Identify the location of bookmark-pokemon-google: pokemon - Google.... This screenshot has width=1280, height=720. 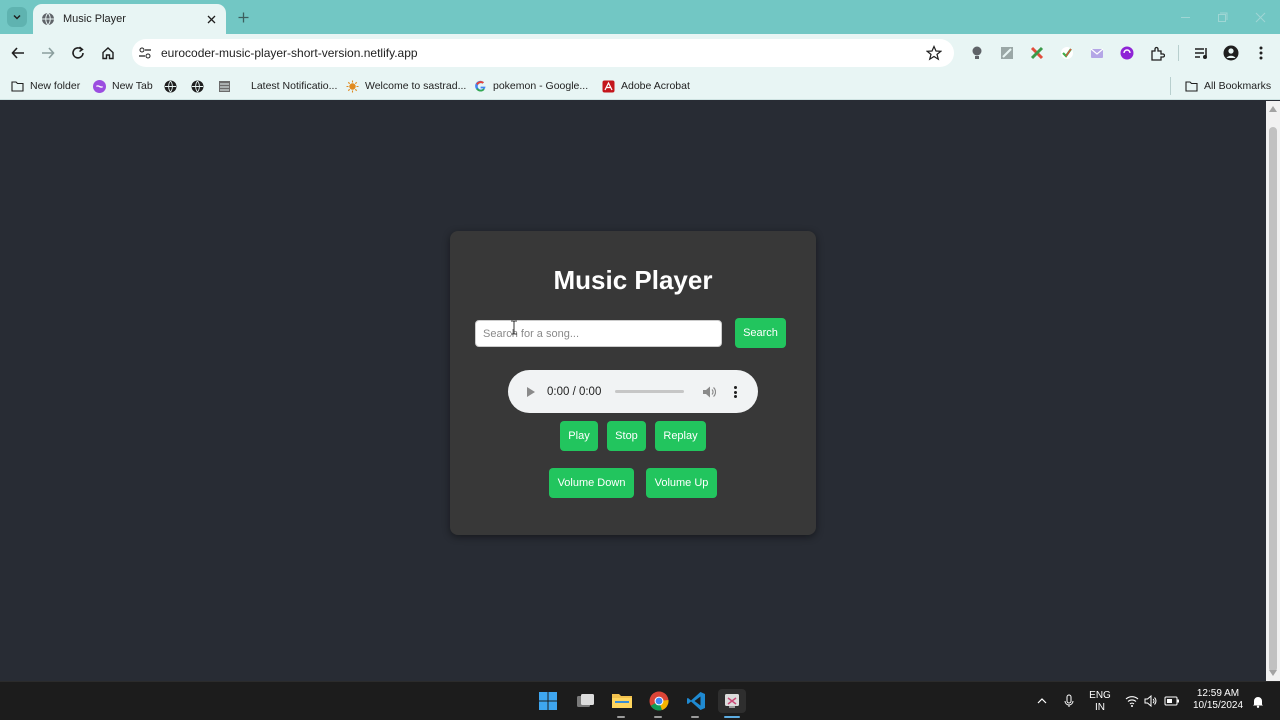
(531, 86).